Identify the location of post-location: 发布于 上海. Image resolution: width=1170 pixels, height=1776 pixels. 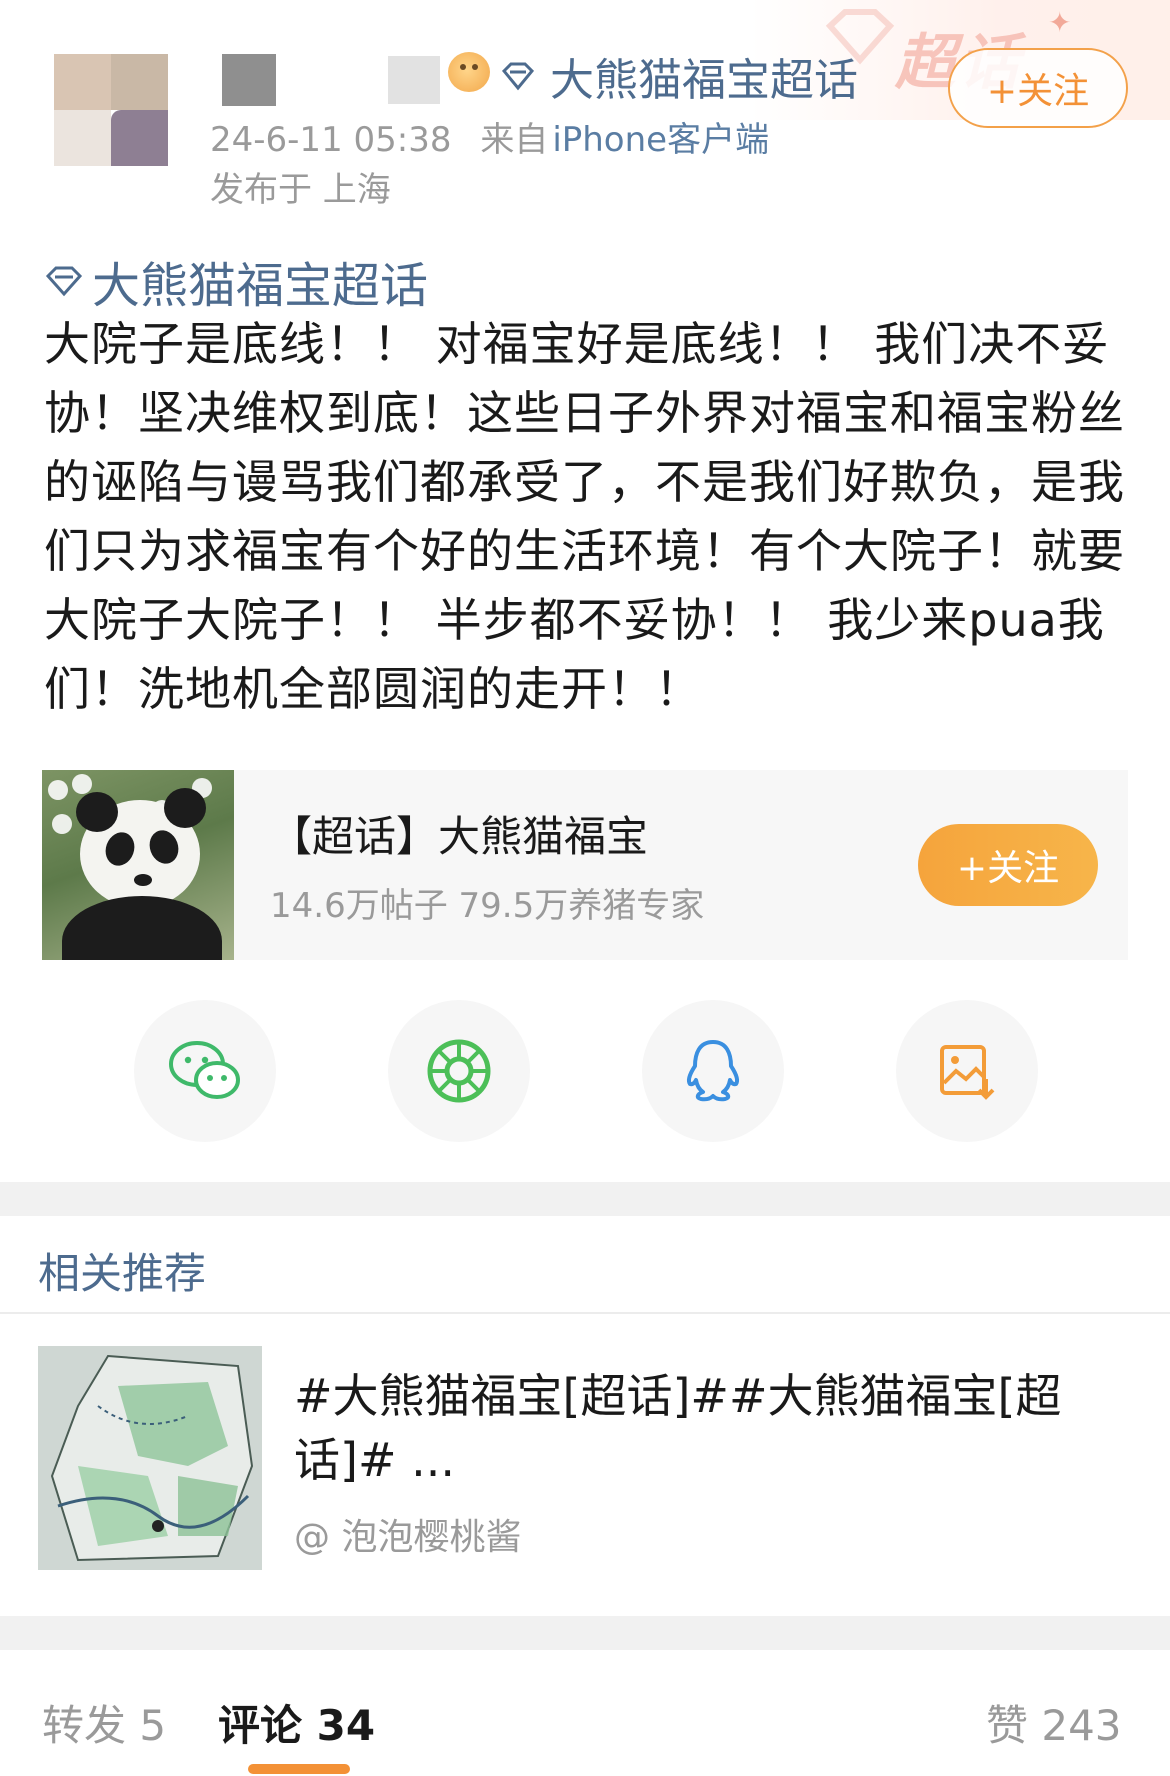
(300, 190).